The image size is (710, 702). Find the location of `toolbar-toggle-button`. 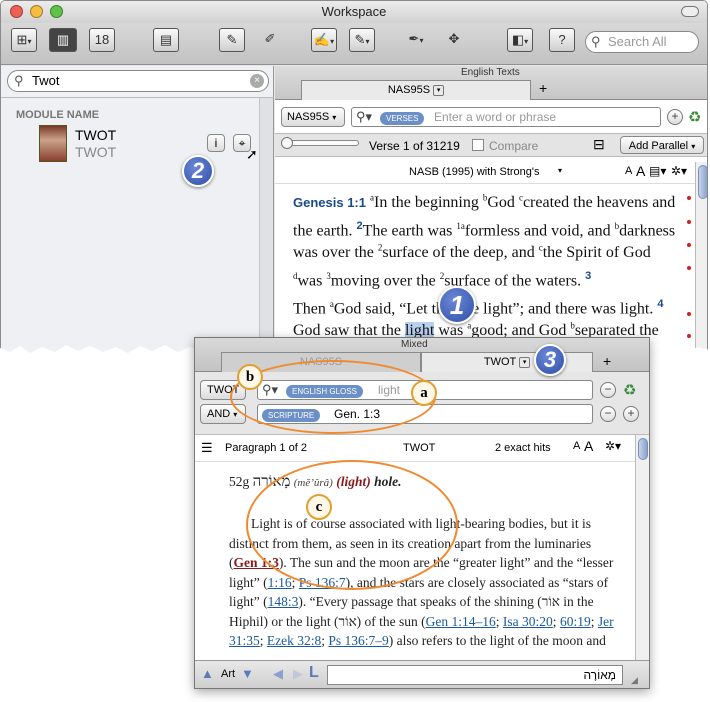

toolbar-toggle-button is located at coordinates (690, 11).